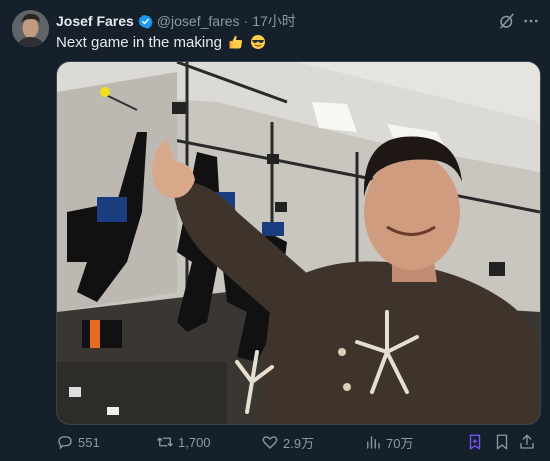  Describe the element at coordinates (531, 21) in the screenshot. I see `more-icon` at that location.